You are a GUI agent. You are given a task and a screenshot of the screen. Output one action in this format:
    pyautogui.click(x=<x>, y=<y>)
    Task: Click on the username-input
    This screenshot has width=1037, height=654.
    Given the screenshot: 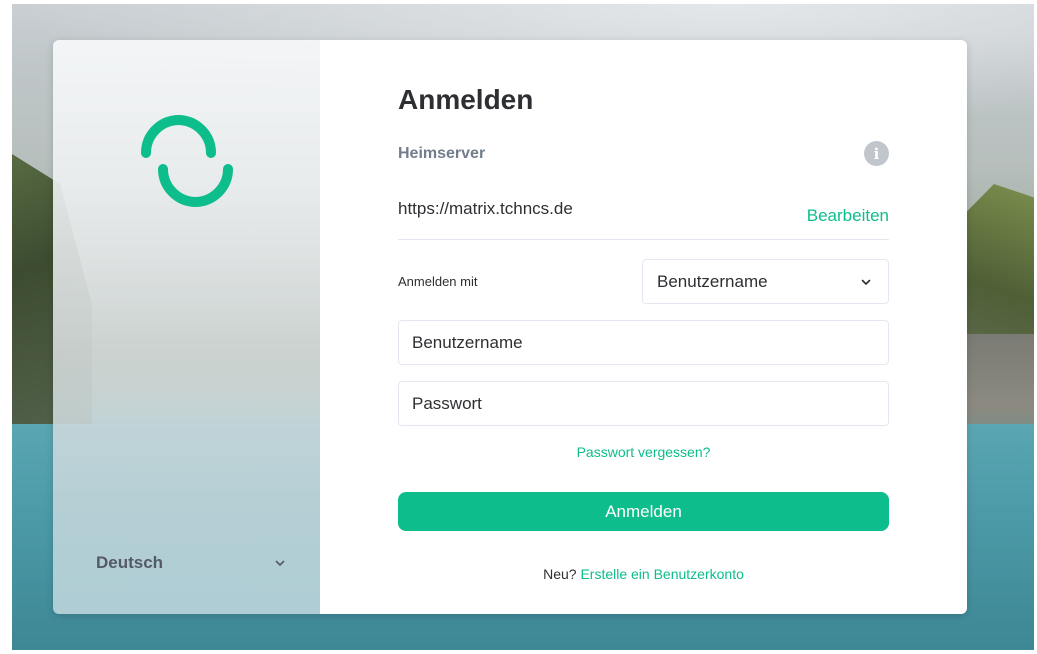 What is the action you would take?
    pyautogui.click(x=643, y=342)
    